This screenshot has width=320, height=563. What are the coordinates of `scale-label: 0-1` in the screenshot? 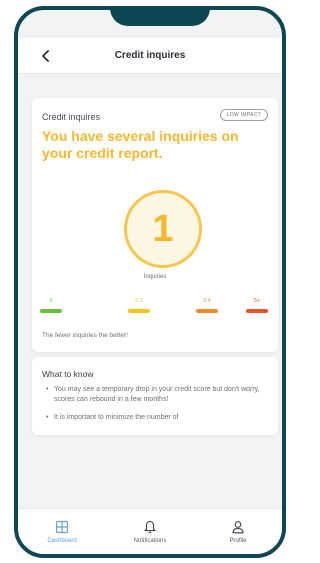 It's located at (139, 301).